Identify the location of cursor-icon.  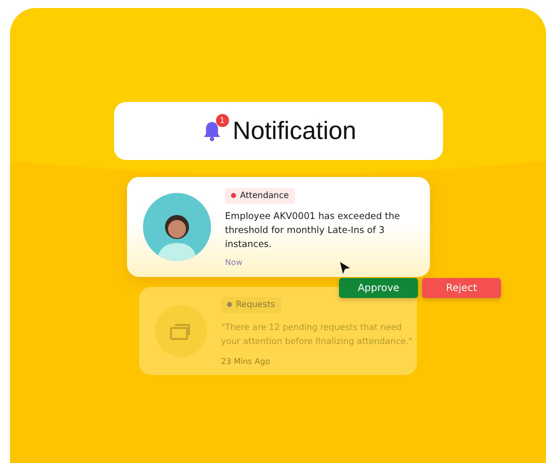
(345, 268).